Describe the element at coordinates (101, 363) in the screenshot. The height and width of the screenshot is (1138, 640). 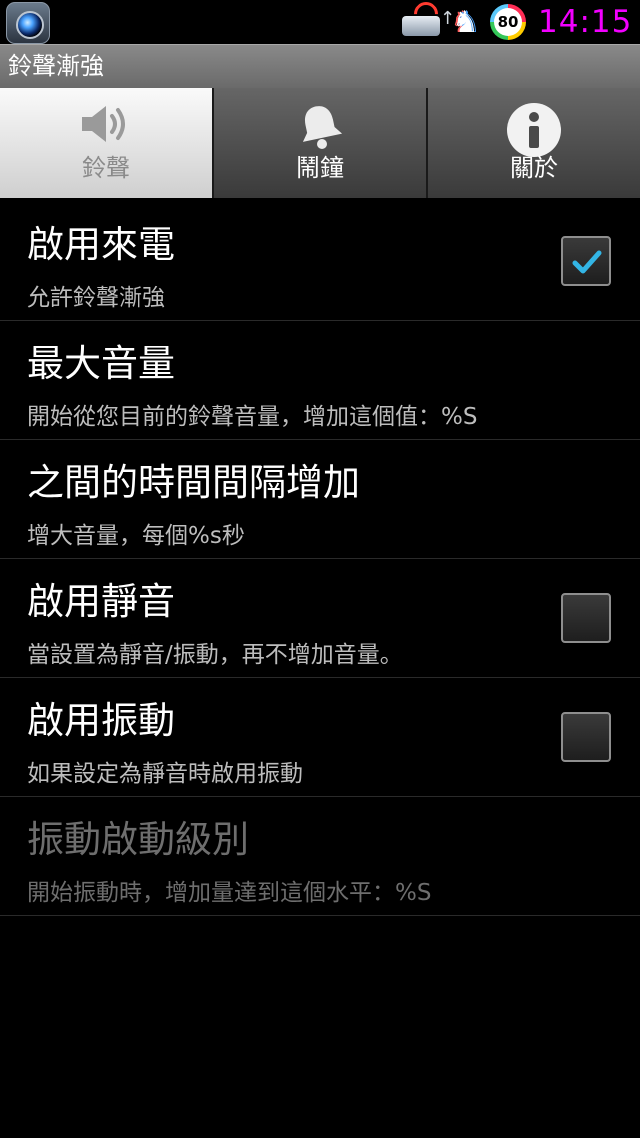
I see `setting-title: 最大音量` at that location.